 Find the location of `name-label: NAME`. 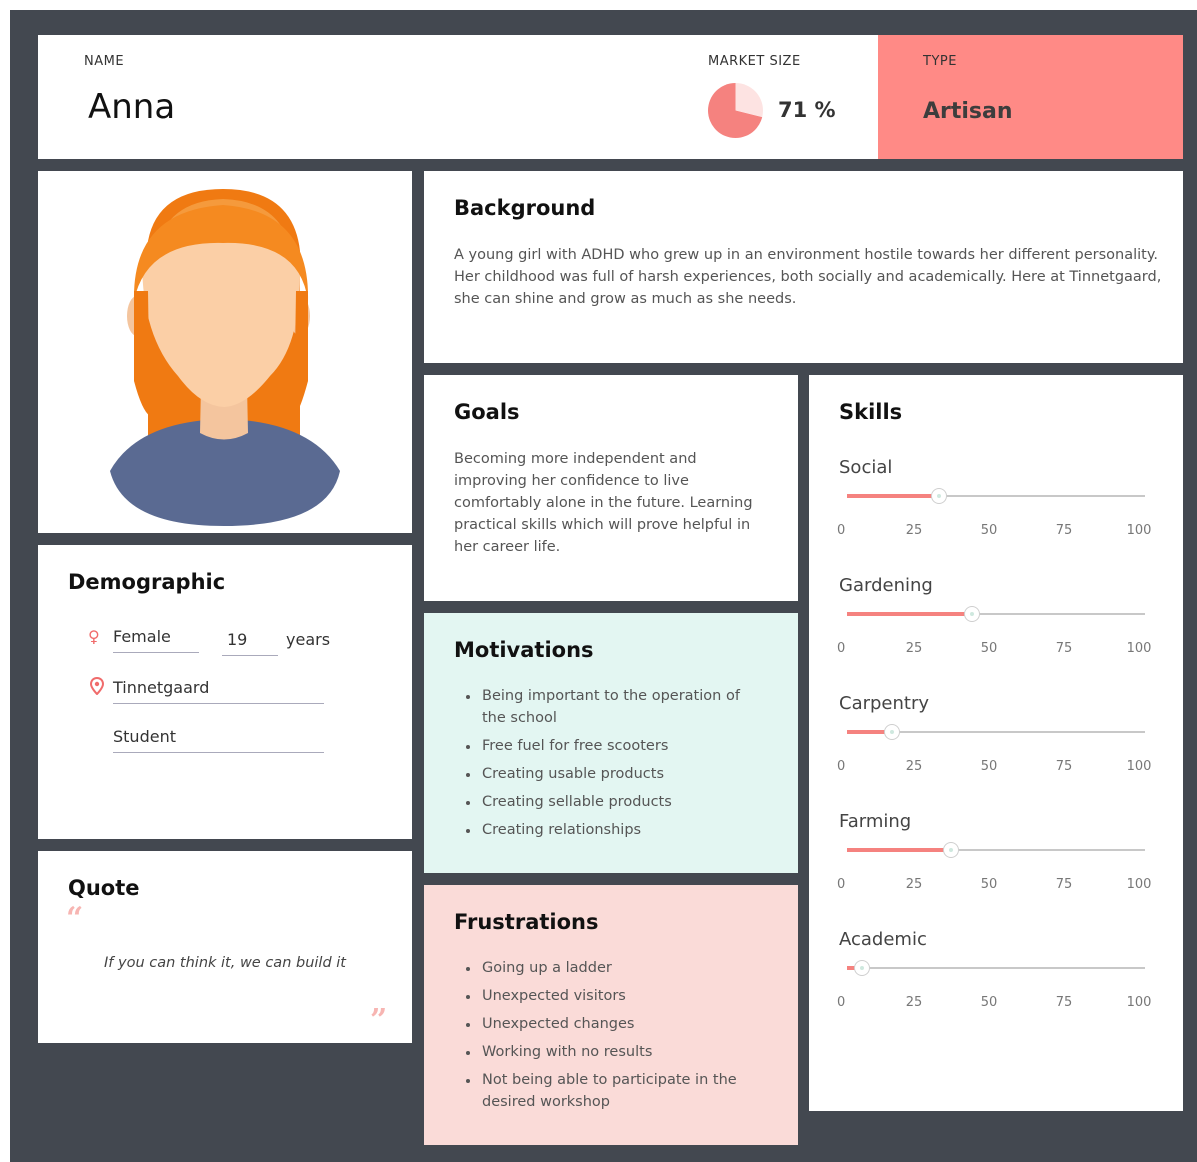

name-label: NAME is located at coordinates (104, 61).